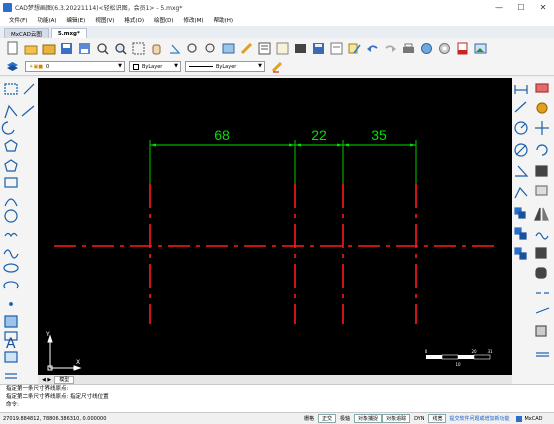 The width and height of the screenshot is (554, 424). What do you see at coordinates (520, 233) in the screenshot?
I see `extend-icon` at bounding box center [520, 233].